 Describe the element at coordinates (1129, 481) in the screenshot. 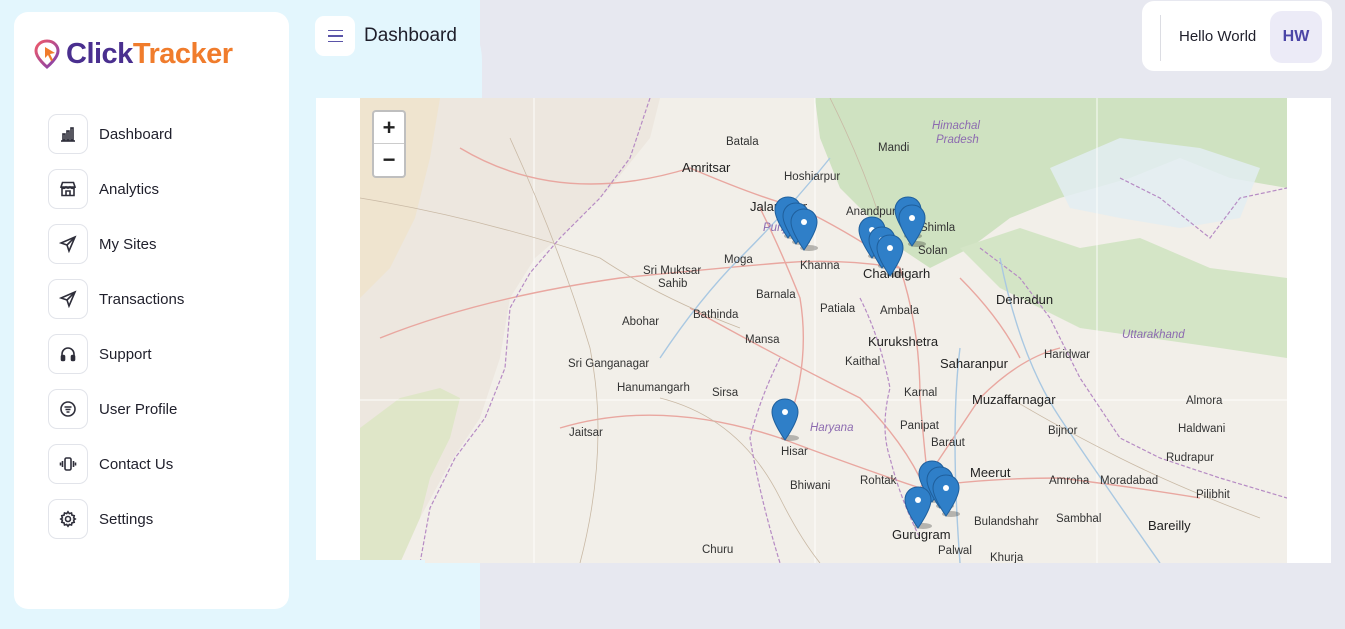

I see `map-place-label: Moradabad` at that location.